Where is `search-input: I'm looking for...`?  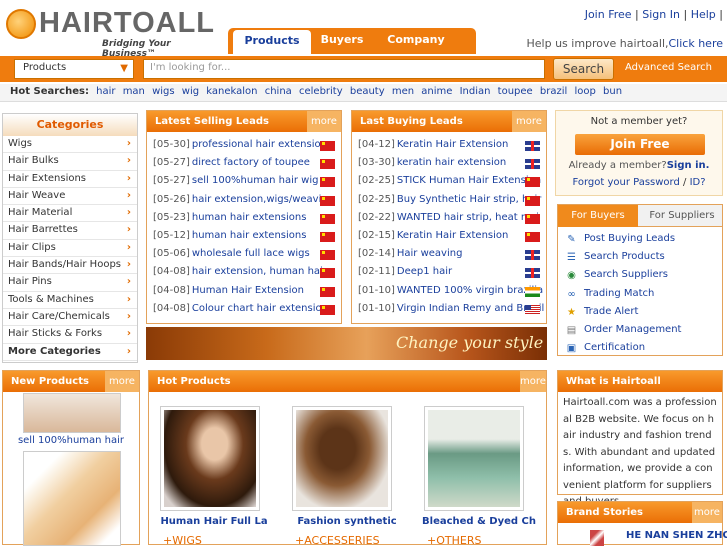 search-input: I'm looking for... is located at coordinates (344, 69).